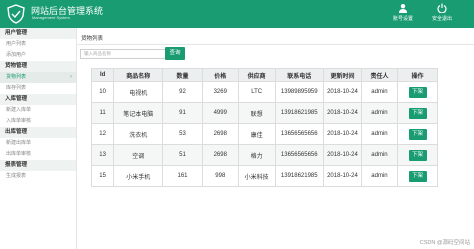  Describe the element at coordinates (220, 176) in the screenshot. I see `cell-price: 998` at that location.